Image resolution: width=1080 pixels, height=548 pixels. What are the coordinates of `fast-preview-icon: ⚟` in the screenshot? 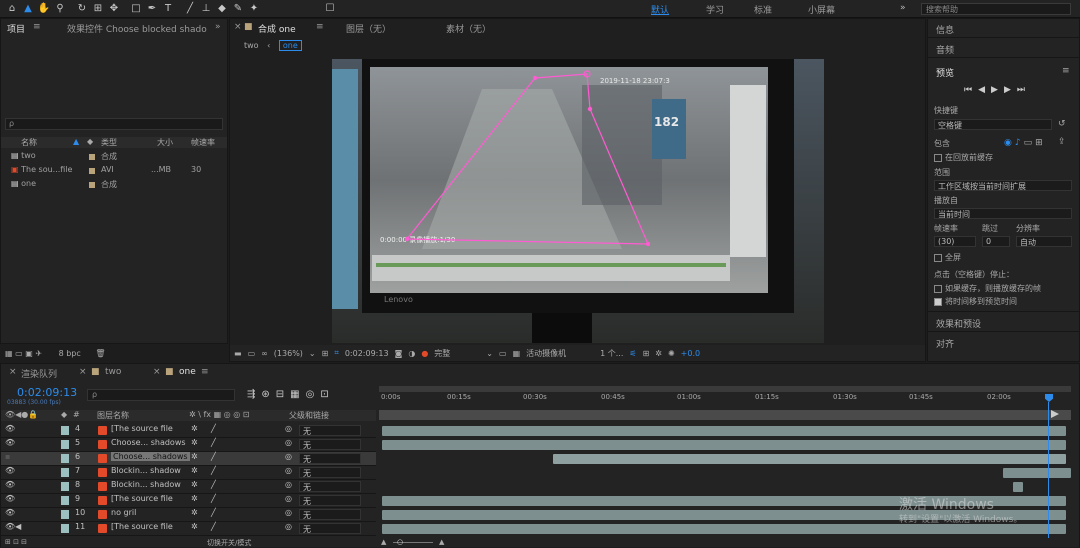 It's located at (632, 353).